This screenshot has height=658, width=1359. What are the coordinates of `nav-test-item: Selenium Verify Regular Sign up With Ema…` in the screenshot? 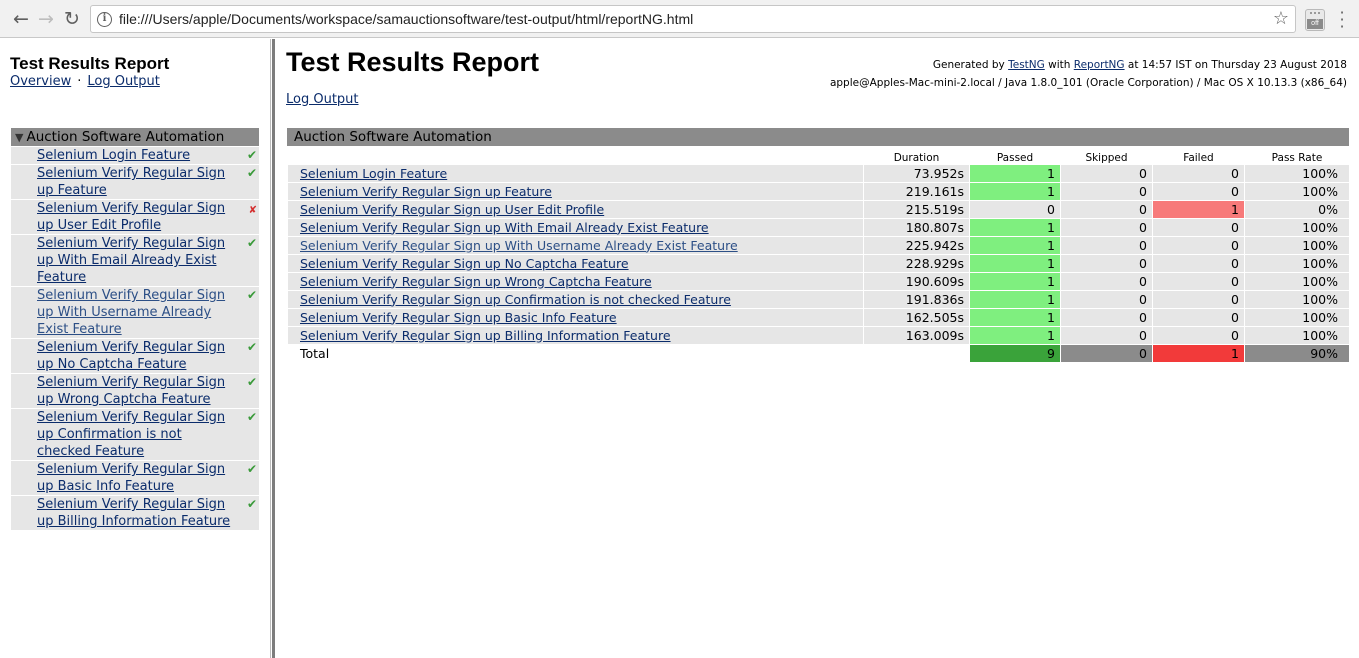 It's located at (135, 260).